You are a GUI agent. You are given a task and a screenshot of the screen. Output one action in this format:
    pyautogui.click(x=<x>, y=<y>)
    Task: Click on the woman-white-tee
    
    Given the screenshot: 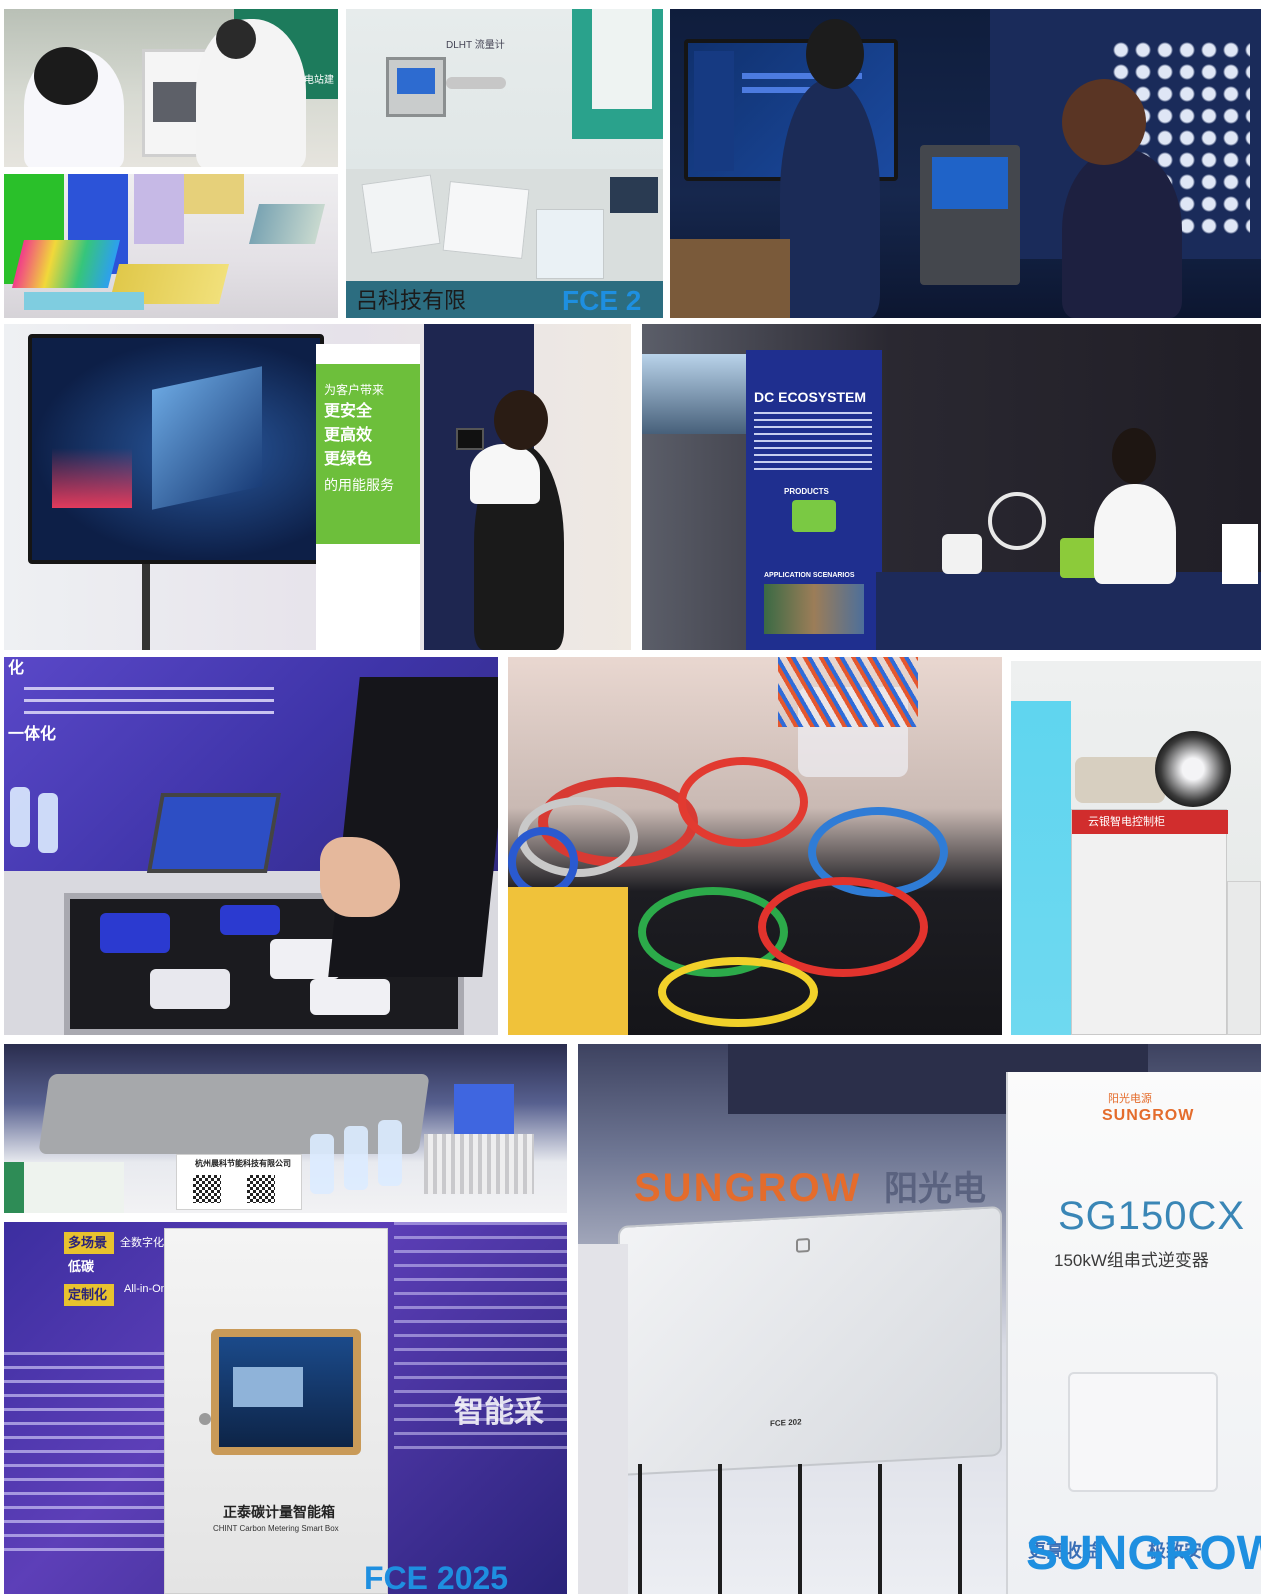 What is the action you would take?
    pyautogui.click(x=1135, y=534)
    